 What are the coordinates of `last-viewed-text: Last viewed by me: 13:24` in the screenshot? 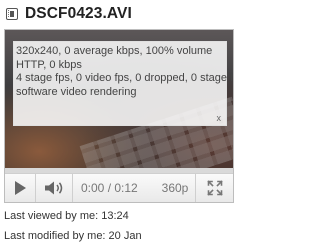 It's located at (66, 216).